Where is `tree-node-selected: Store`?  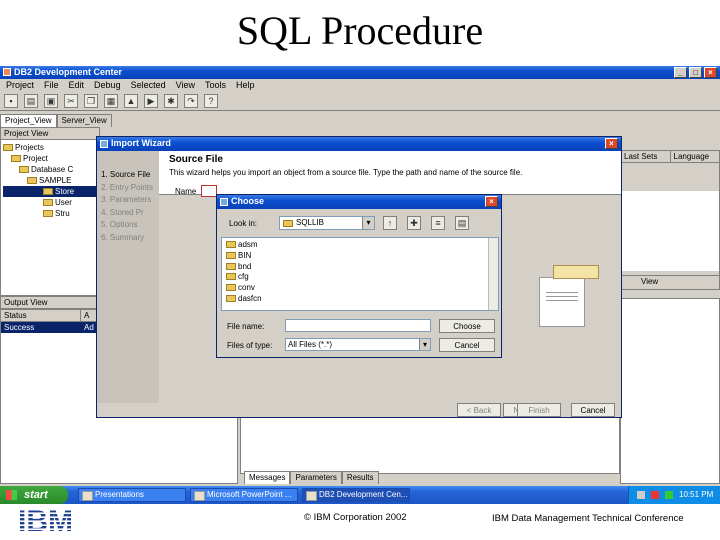 tree-node-selected: Store is located at coordinates (50, 191).